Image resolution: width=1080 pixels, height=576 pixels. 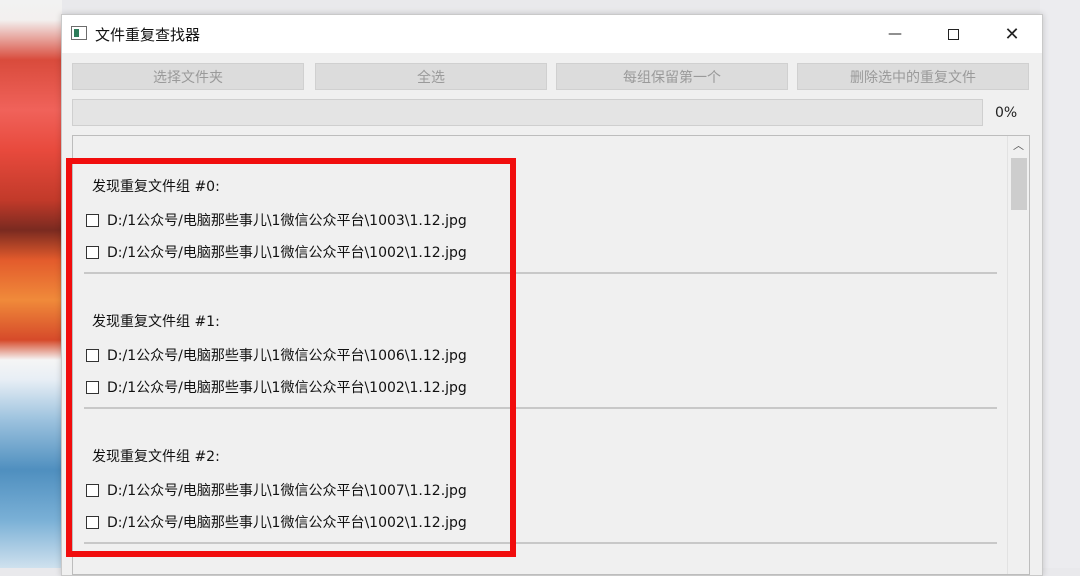 I want to click on group-title: 发现重复文件组 #2:, so click(x=156, y=457).